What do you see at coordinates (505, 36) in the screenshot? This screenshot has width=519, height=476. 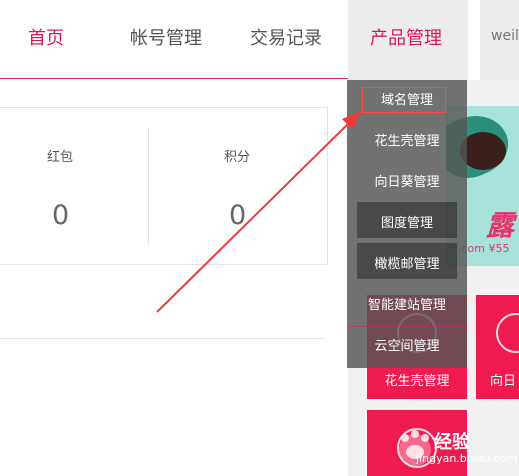 I see `nav-username: weile` at bounding box center [505, 36].